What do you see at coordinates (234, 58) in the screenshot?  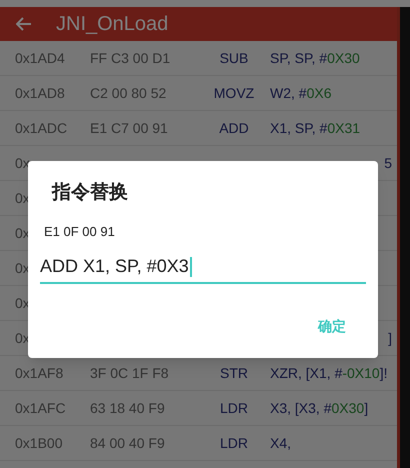 I see `opcode-cell: SUB` at bounding box center [234, 58].